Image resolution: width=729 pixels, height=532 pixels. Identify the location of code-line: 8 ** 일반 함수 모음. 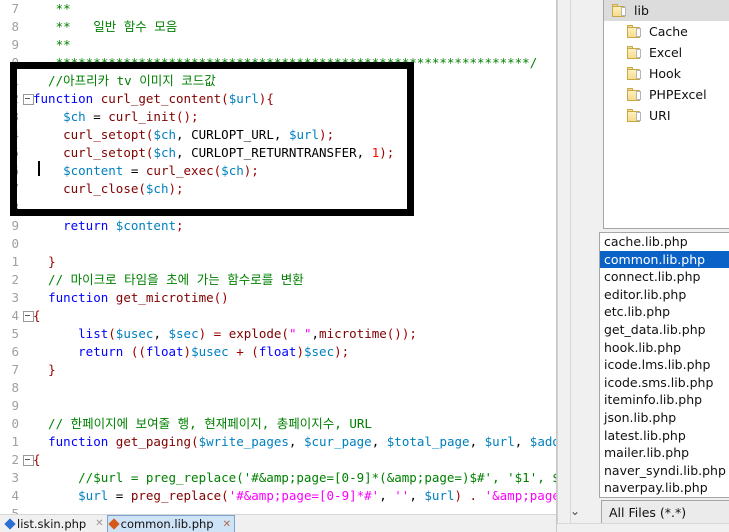
(278, 27).